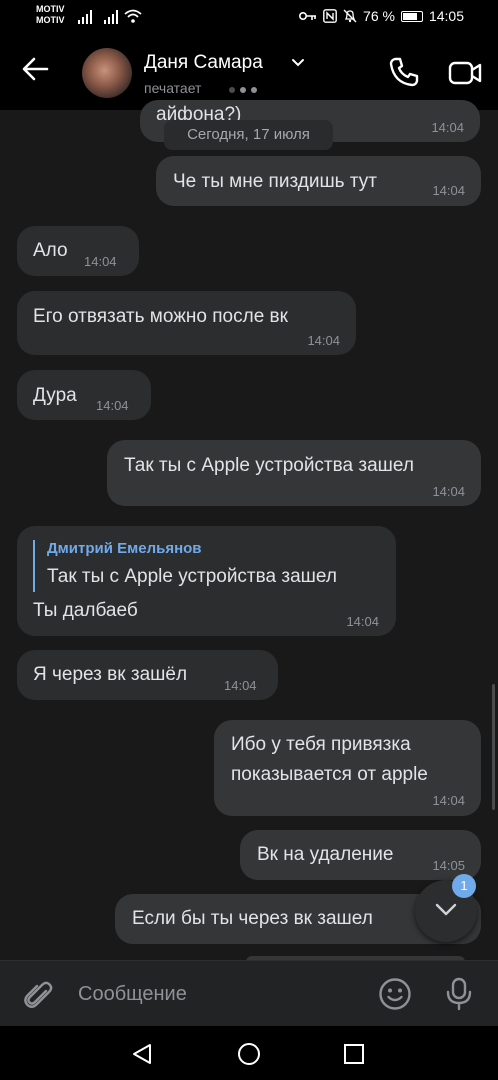 Image resolution: width=498 pixels, height=1080 pixels. What do you see at coordinates (308, 16) in the screenshot?
I see `key-icon` at bounding box center [308, 16].